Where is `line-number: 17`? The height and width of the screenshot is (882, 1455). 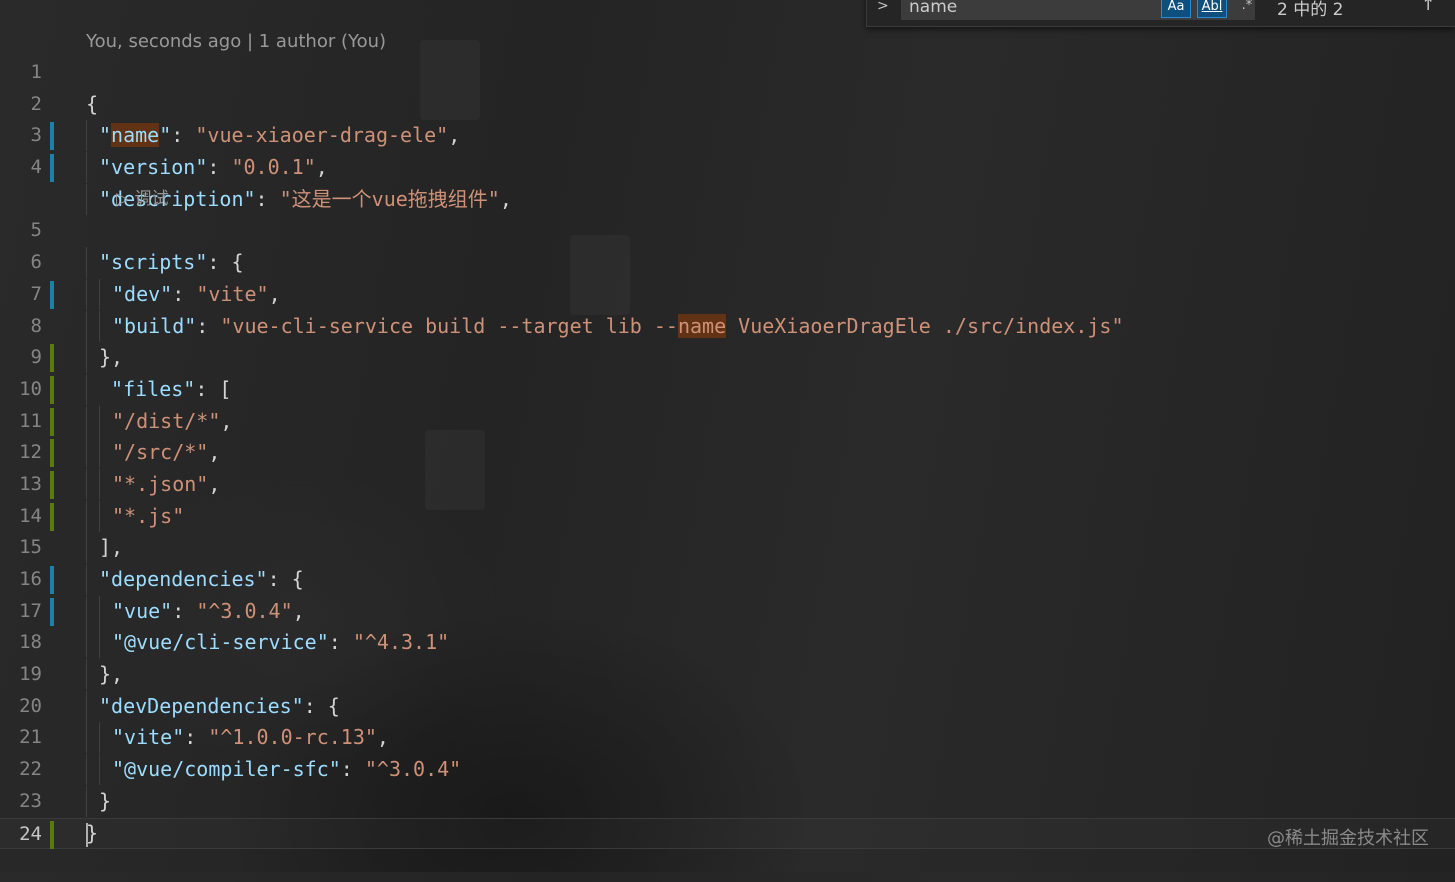 line-number: 17 is located at coordinates (30, 610).